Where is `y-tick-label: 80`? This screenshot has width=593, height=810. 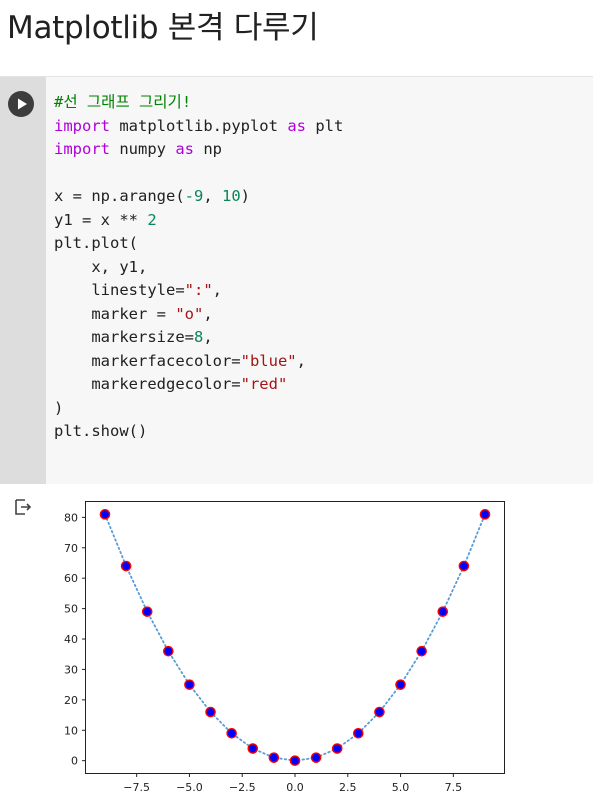
y-tick-label: 80 is located at coordinates (71, 517).